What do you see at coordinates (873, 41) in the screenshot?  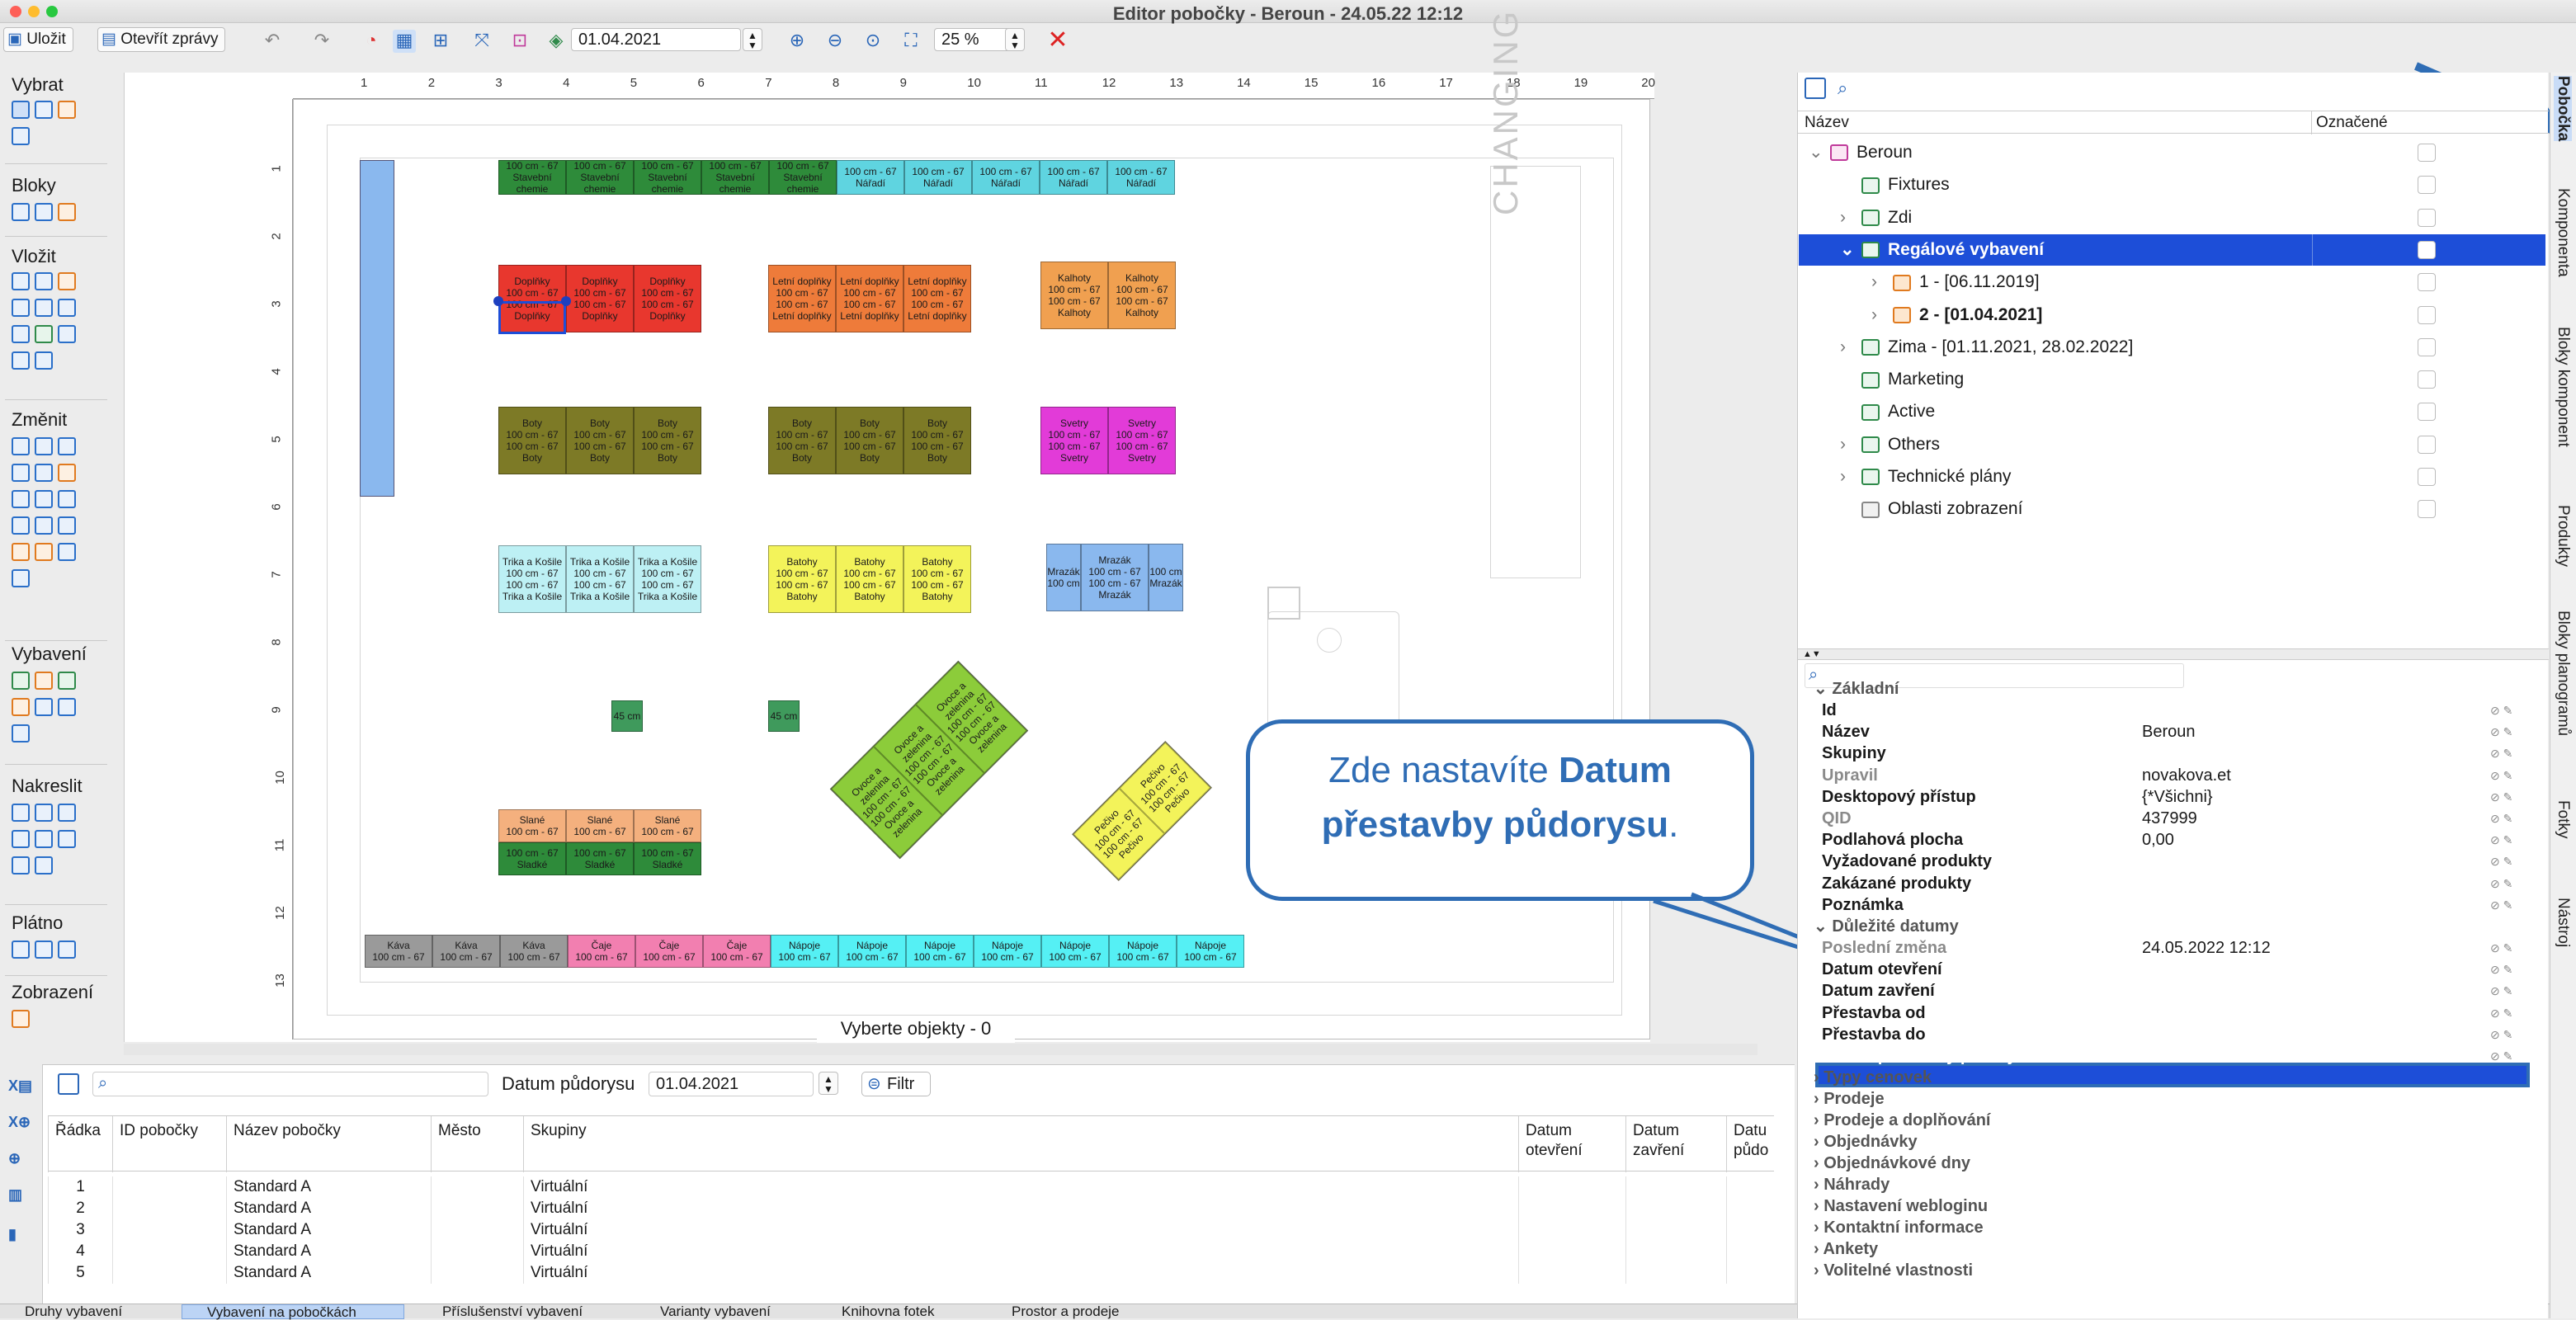 I see `zoom-fit-icon: ⊙` at bounding box center [873, 41].